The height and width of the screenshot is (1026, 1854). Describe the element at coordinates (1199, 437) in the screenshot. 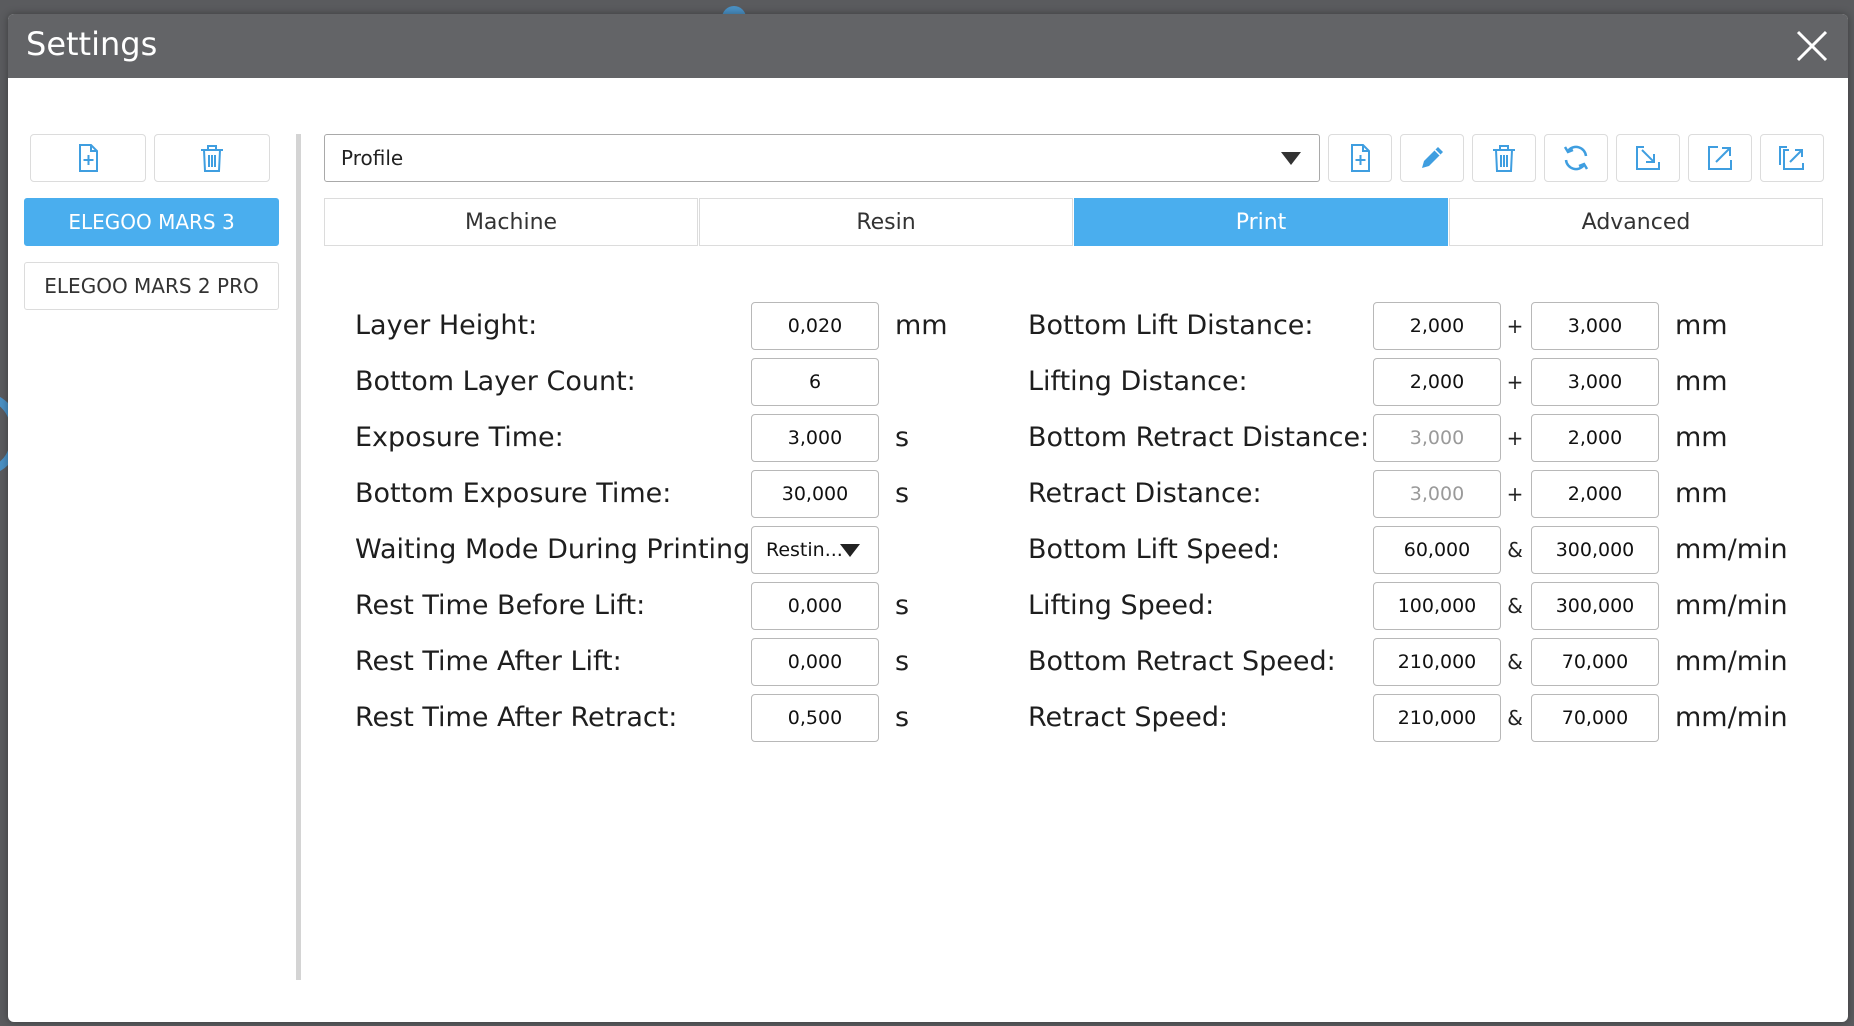

I see `bottom-retract-distance-label: Bottom Retract Distance:` at that location.